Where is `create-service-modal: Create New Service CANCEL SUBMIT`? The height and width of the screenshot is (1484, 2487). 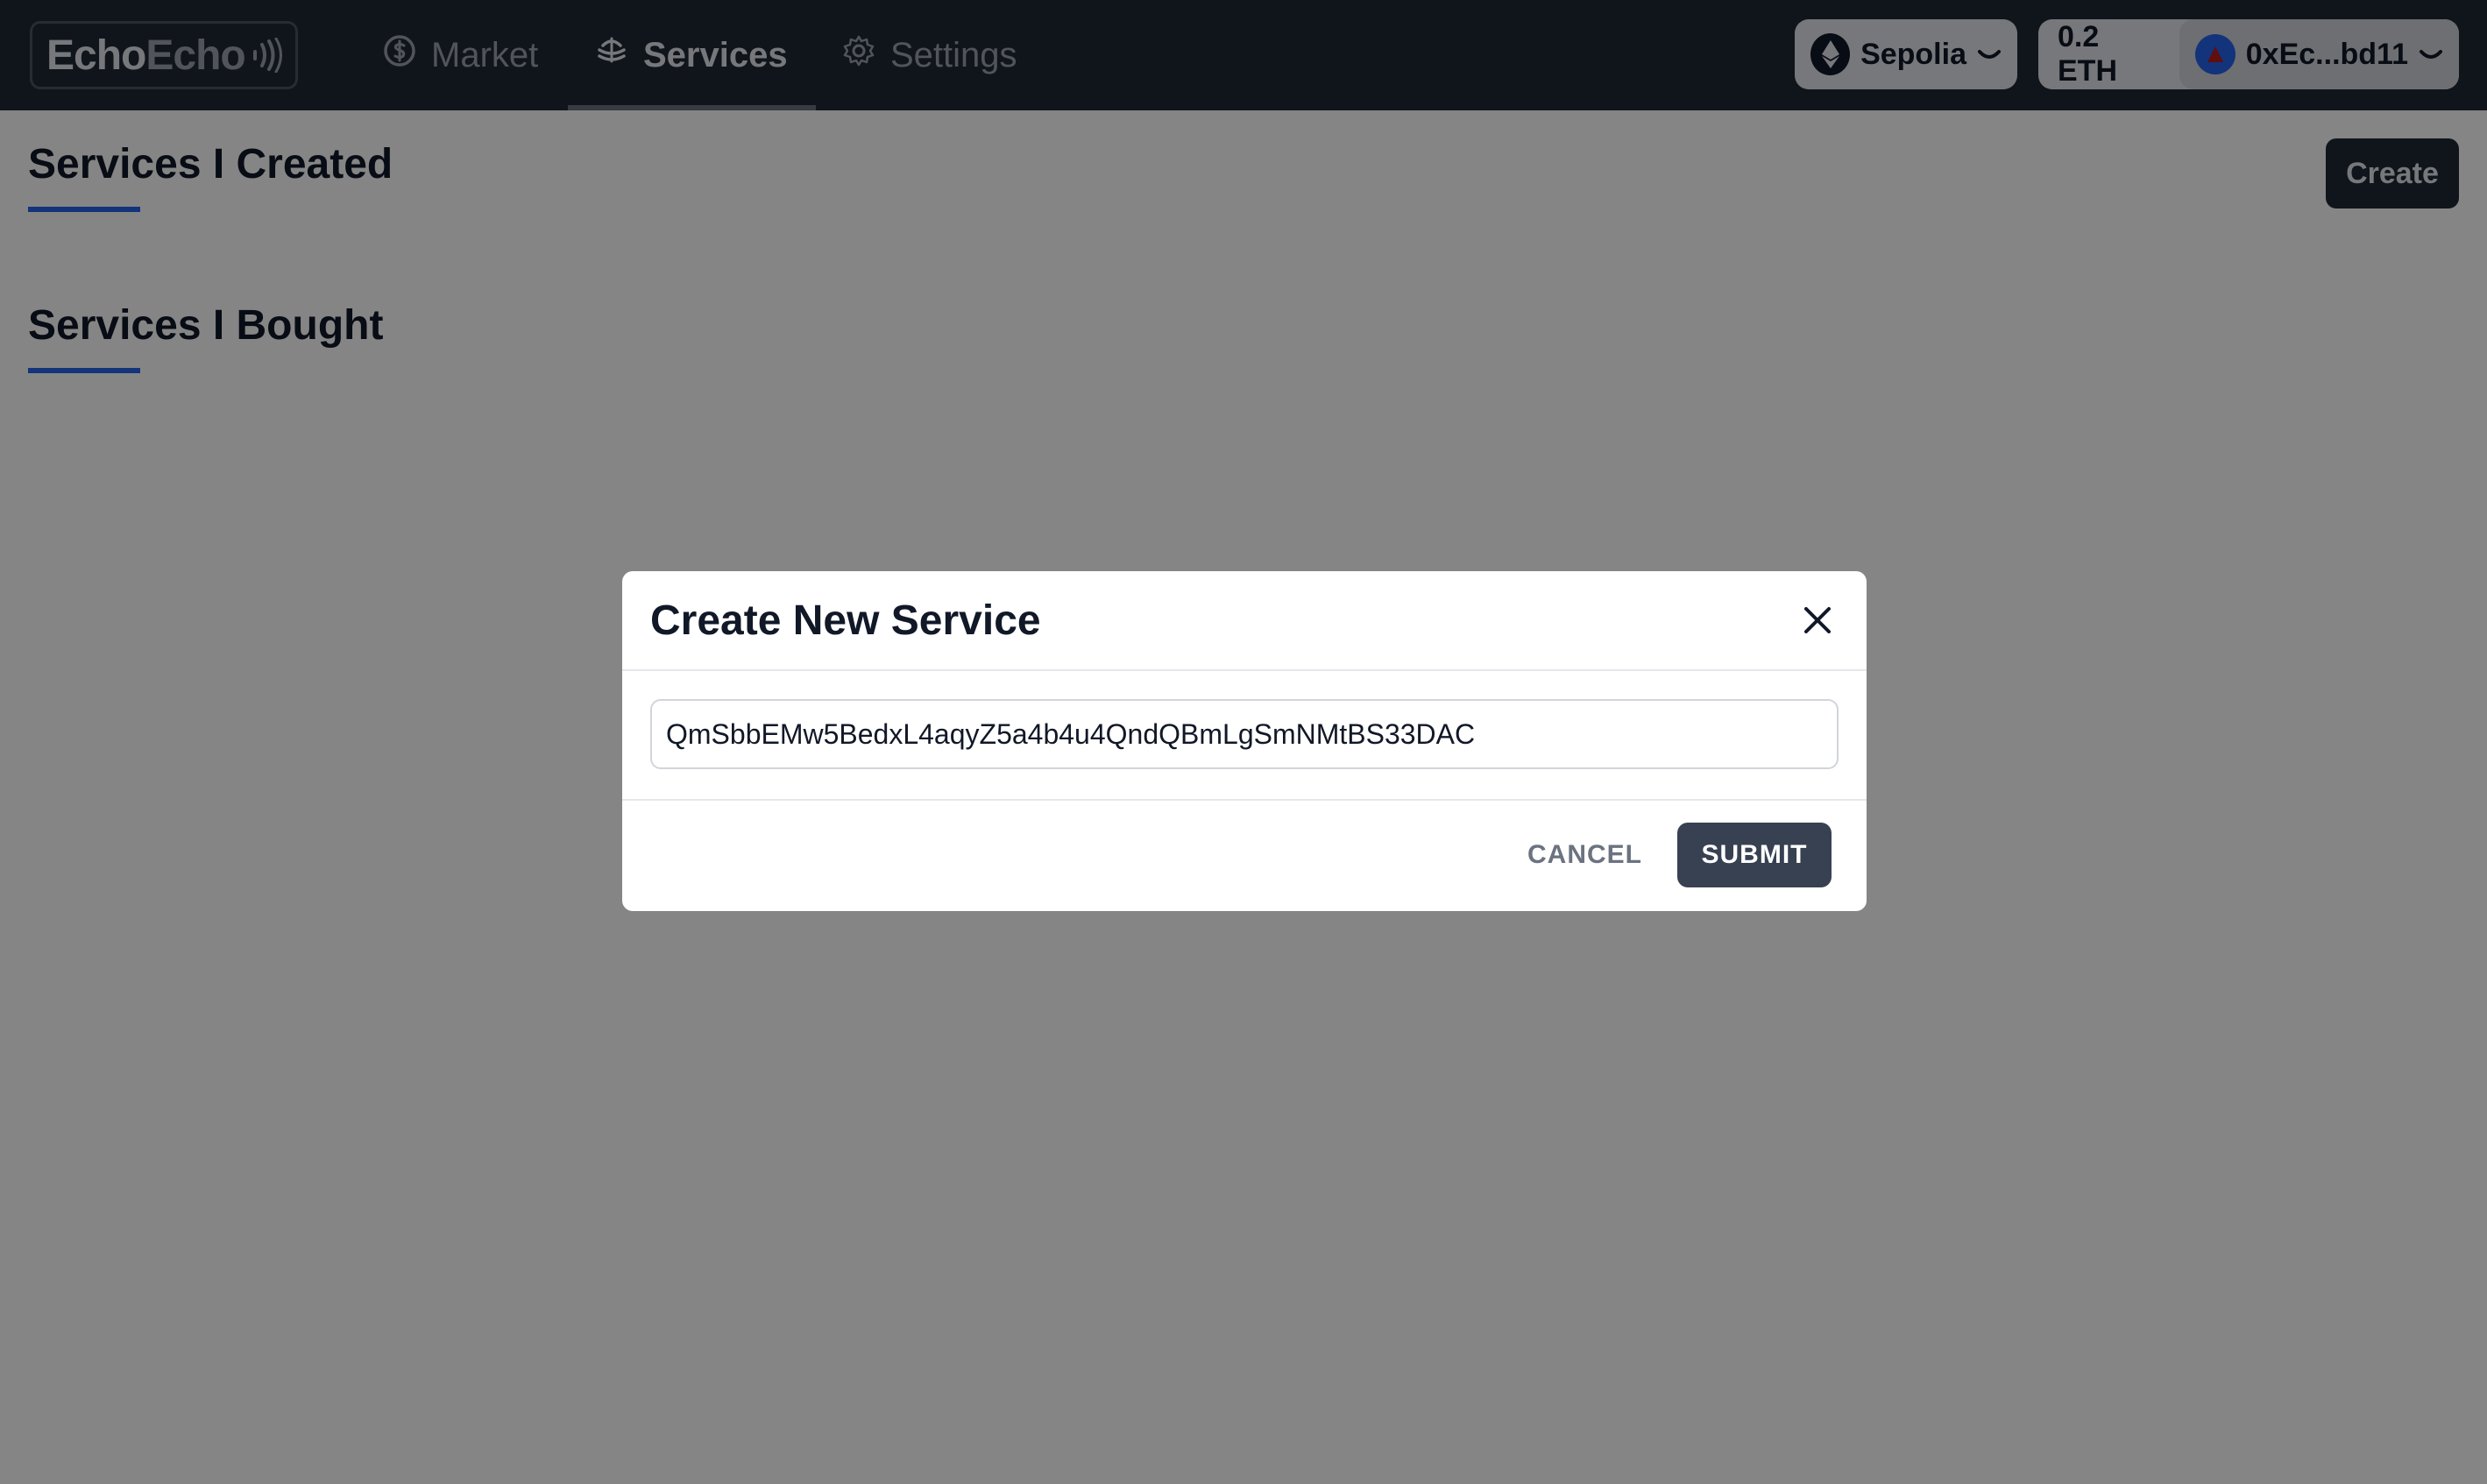
create-service-modal: Create New Service CANCEL SUBMIT is located at coordinates (1244, 741).